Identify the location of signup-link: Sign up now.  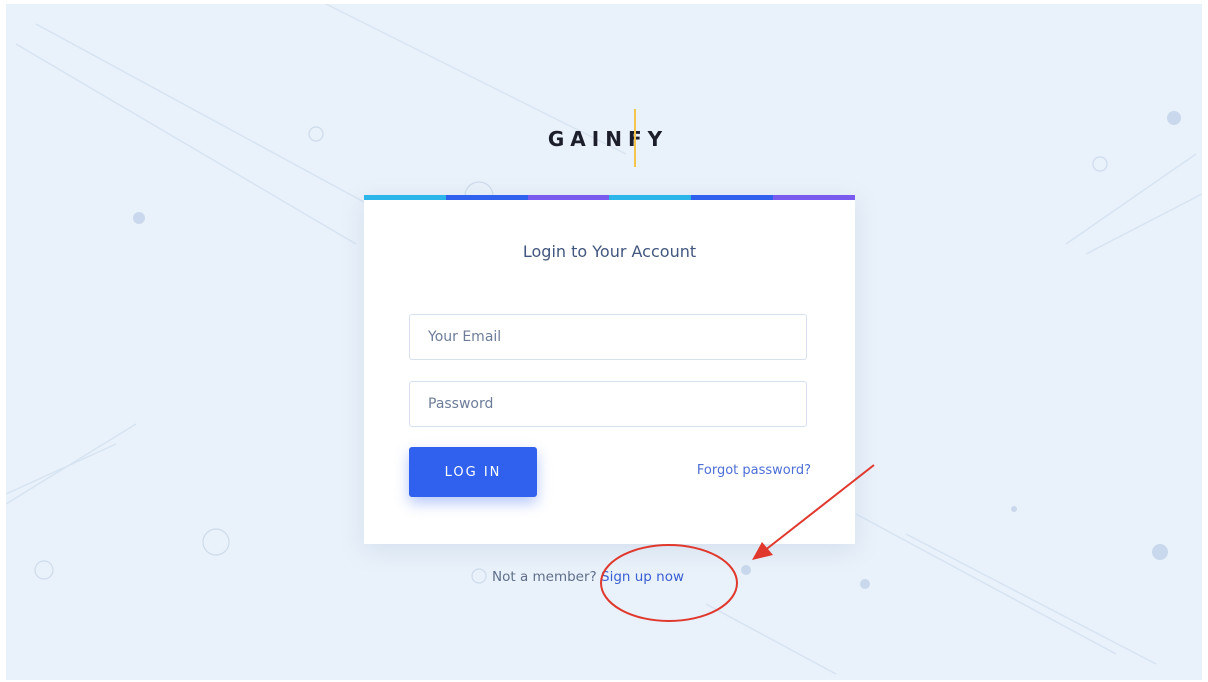
(642, 577).